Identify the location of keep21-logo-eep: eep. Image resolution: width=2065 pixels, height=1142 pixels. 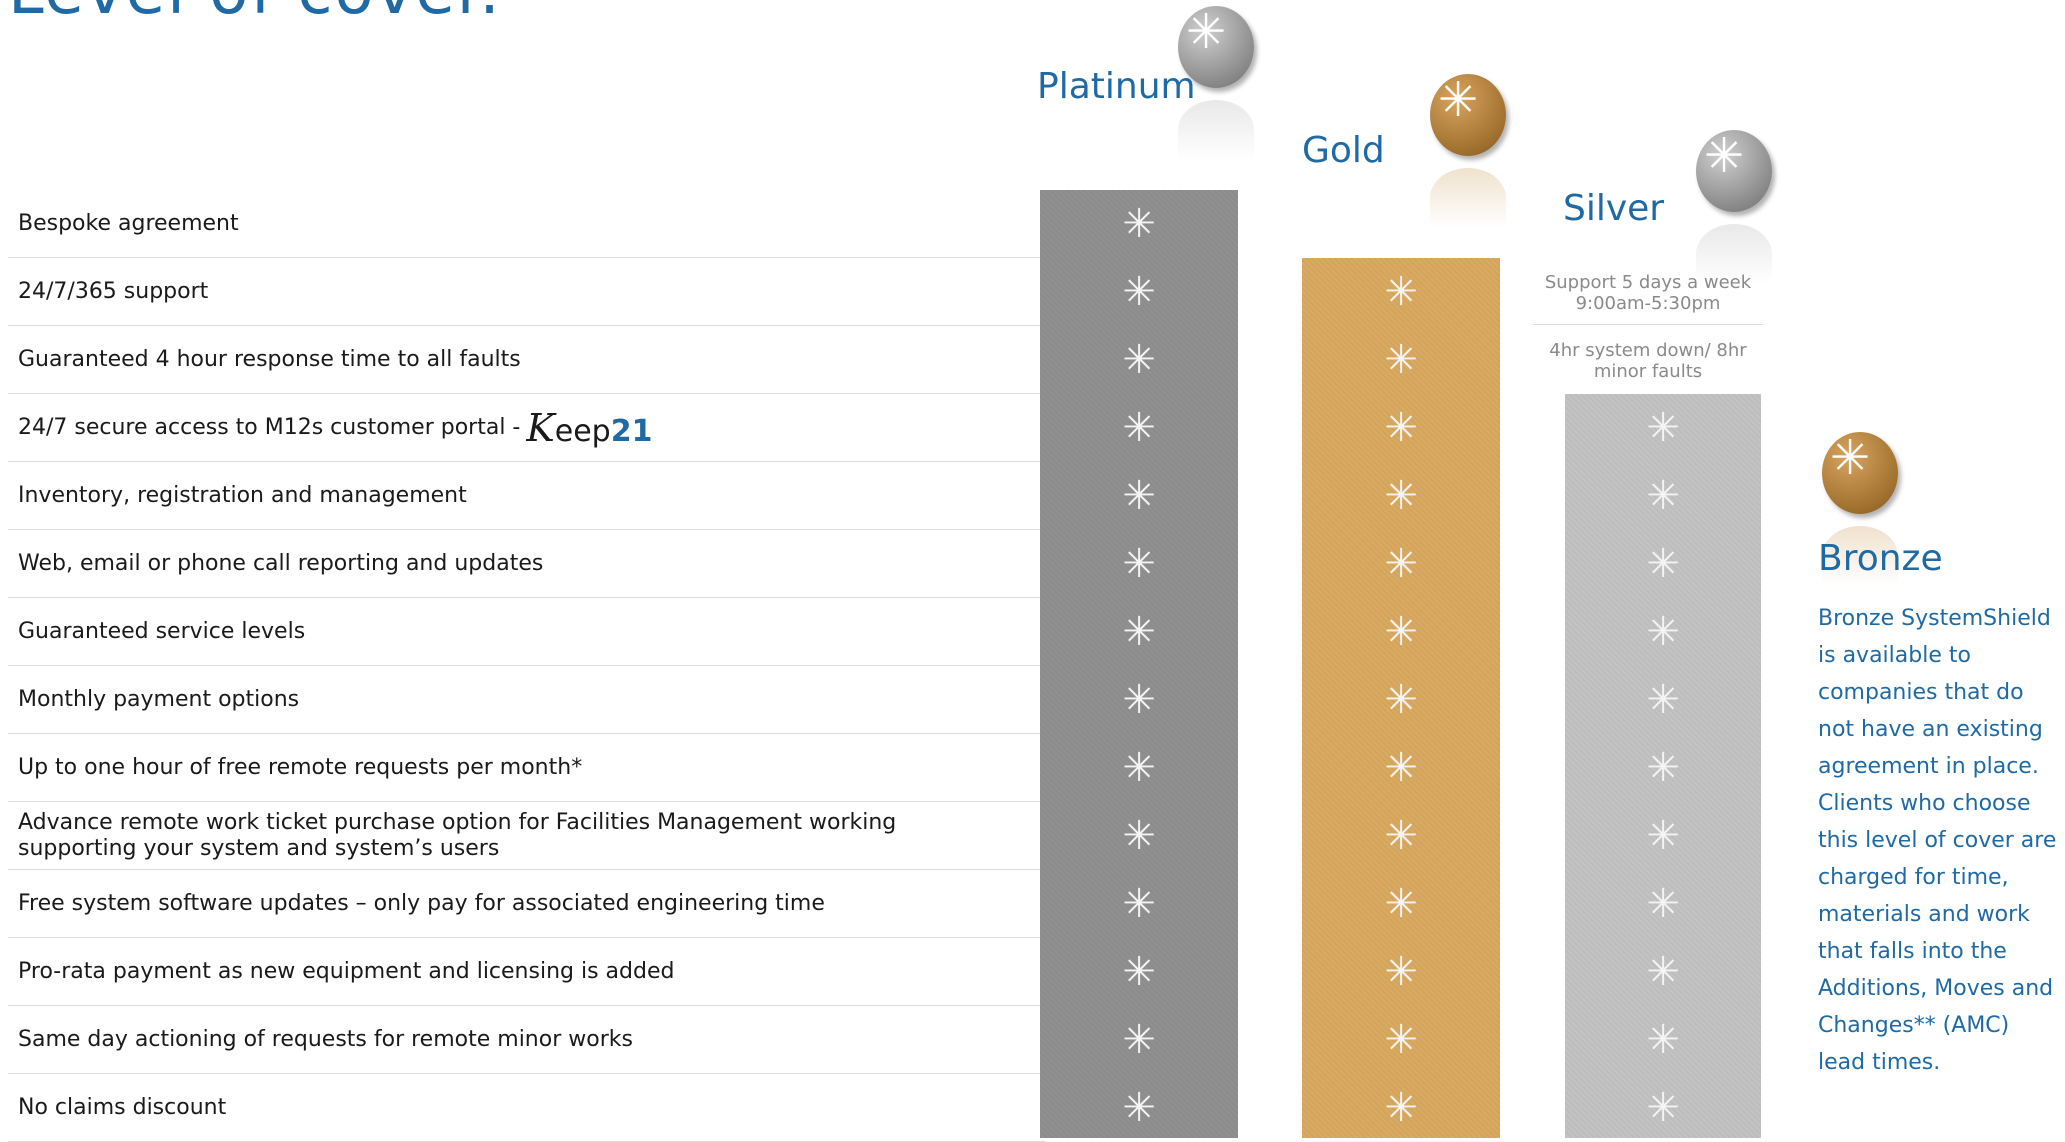
(582, 431).